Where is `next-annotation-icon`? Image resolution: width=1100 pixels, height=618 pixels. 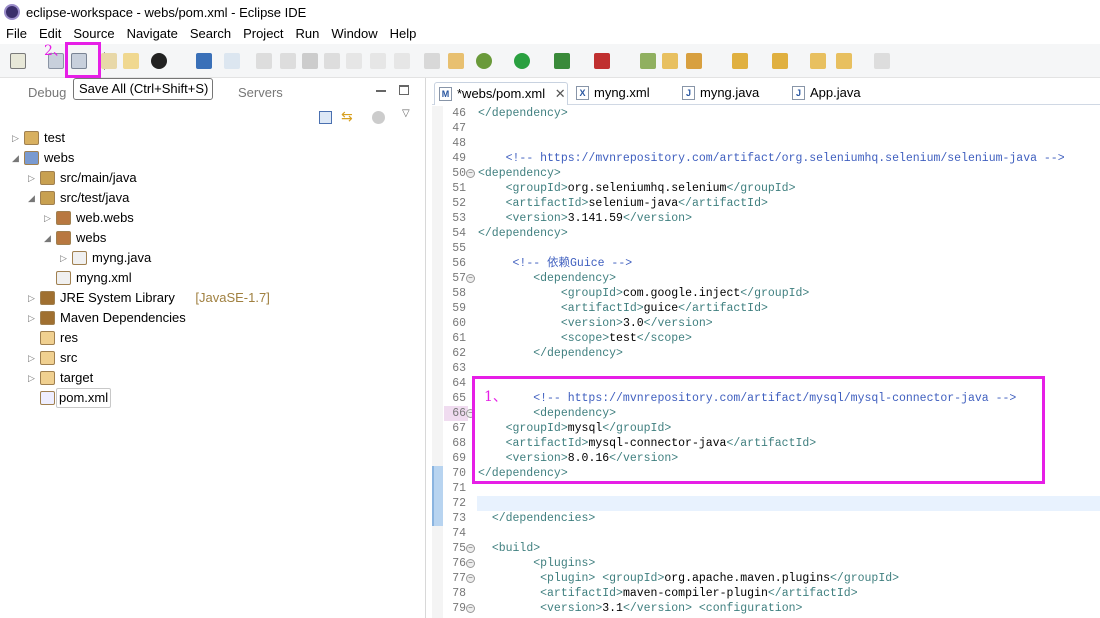 next-annotation-icon is located at coordinates (740, 61).